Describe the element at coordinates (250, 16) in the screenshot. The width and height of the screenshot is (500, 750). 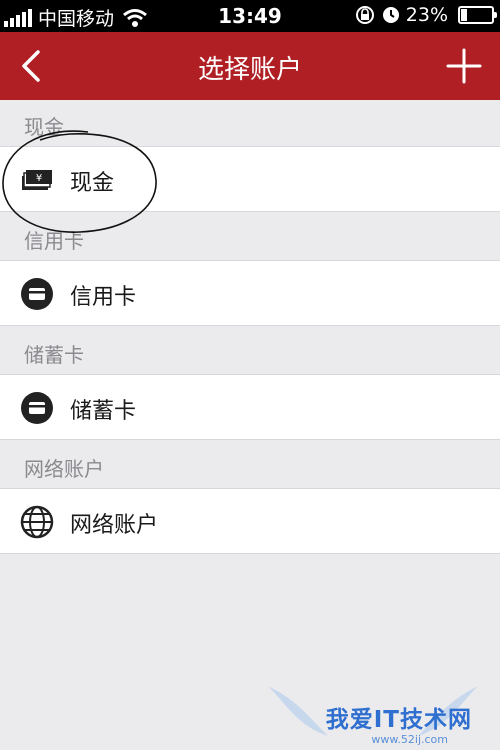
I see `status-bar: 中国移动 13:49 23%` at that location.